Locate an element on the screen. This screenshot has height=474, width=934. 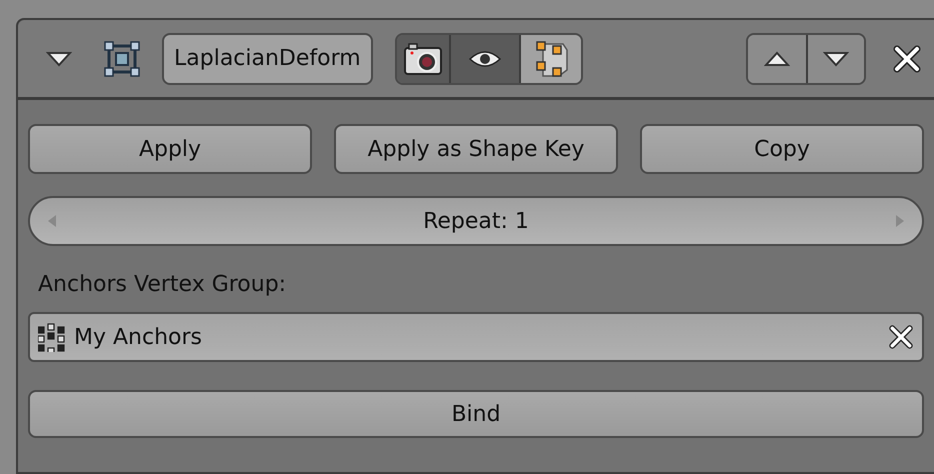
left-arrow-icon is located at coordinates (52, 221).